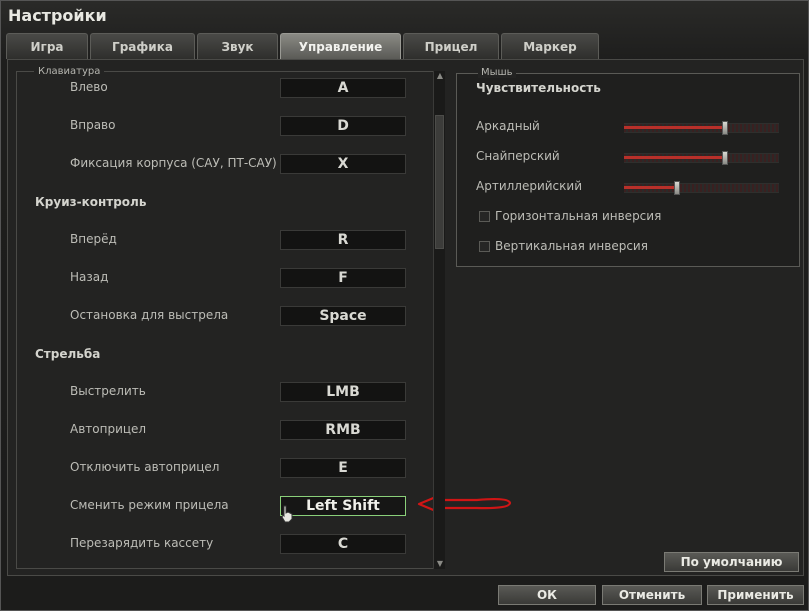 The image size is (809, 611). Describe the element at coordinates (68, 354) in the screenshot. I see `section-firing: Стрельба` at that location.